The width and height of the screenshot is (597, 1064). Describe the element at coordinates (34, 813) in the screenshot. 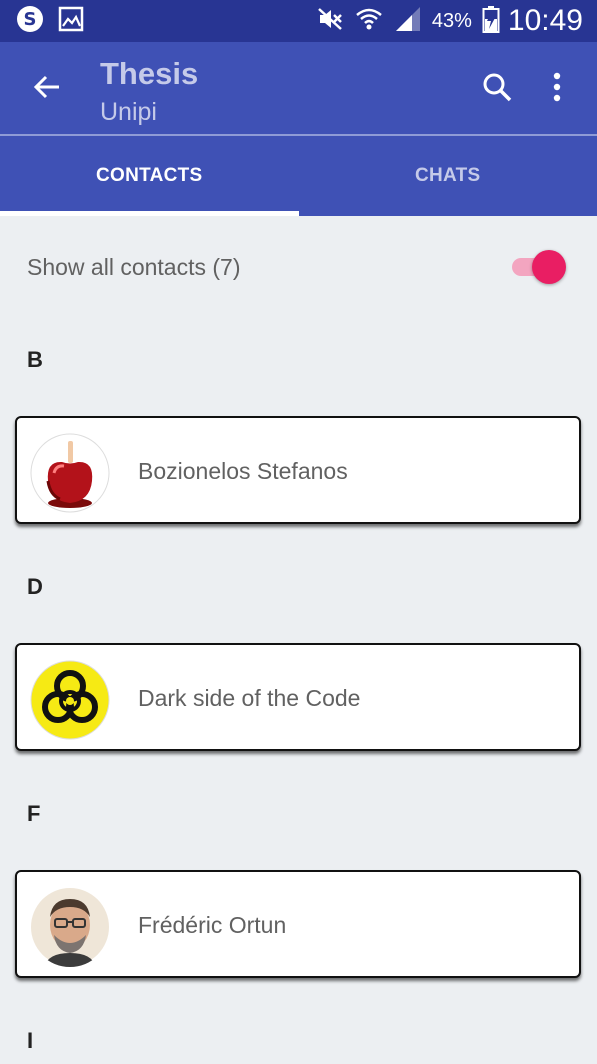

I see `section-header-f: F` at that location.